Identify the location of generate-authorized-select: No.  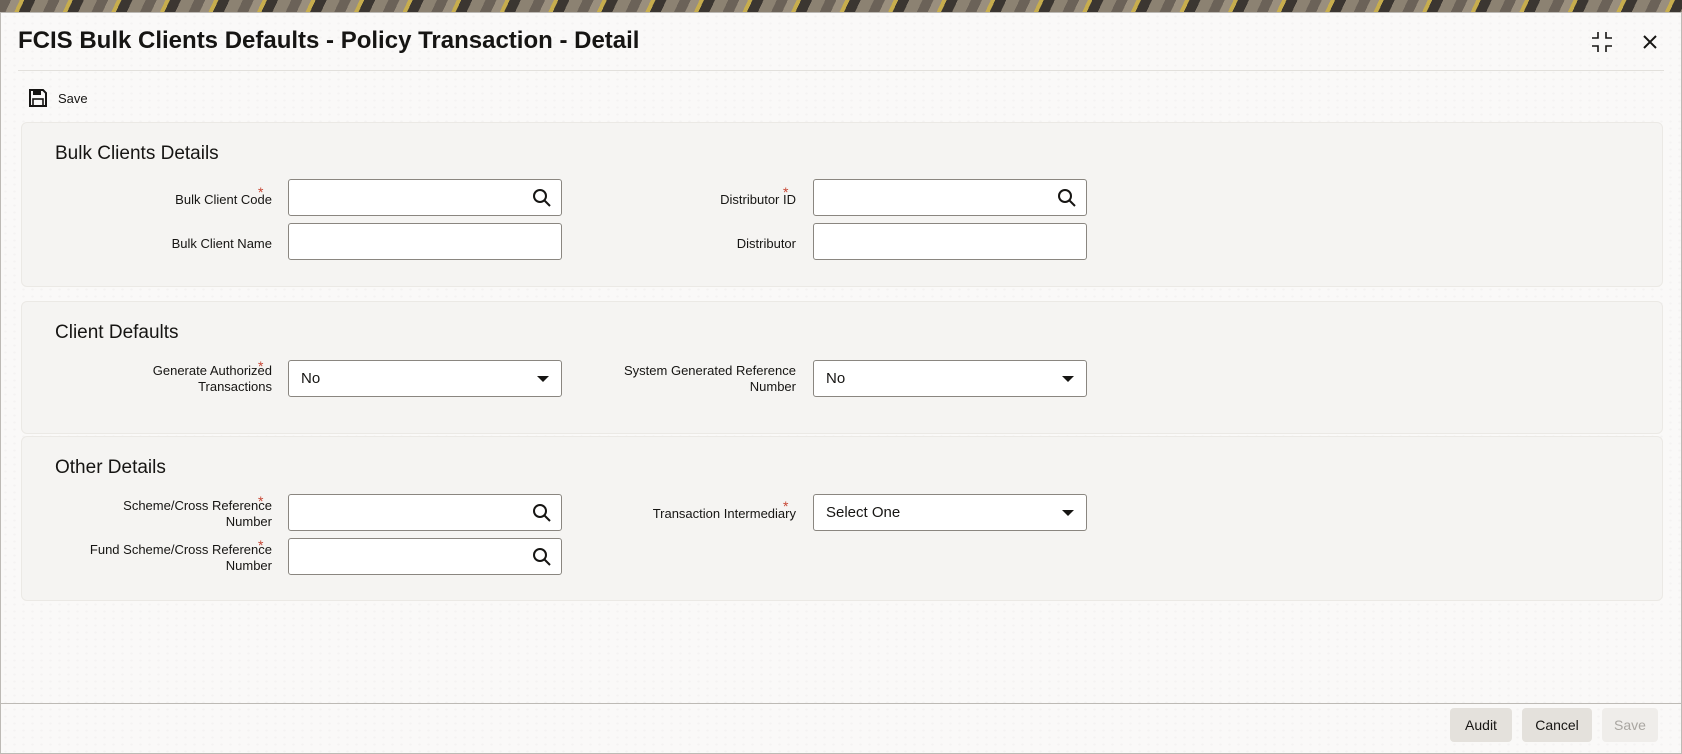
(425, 378).